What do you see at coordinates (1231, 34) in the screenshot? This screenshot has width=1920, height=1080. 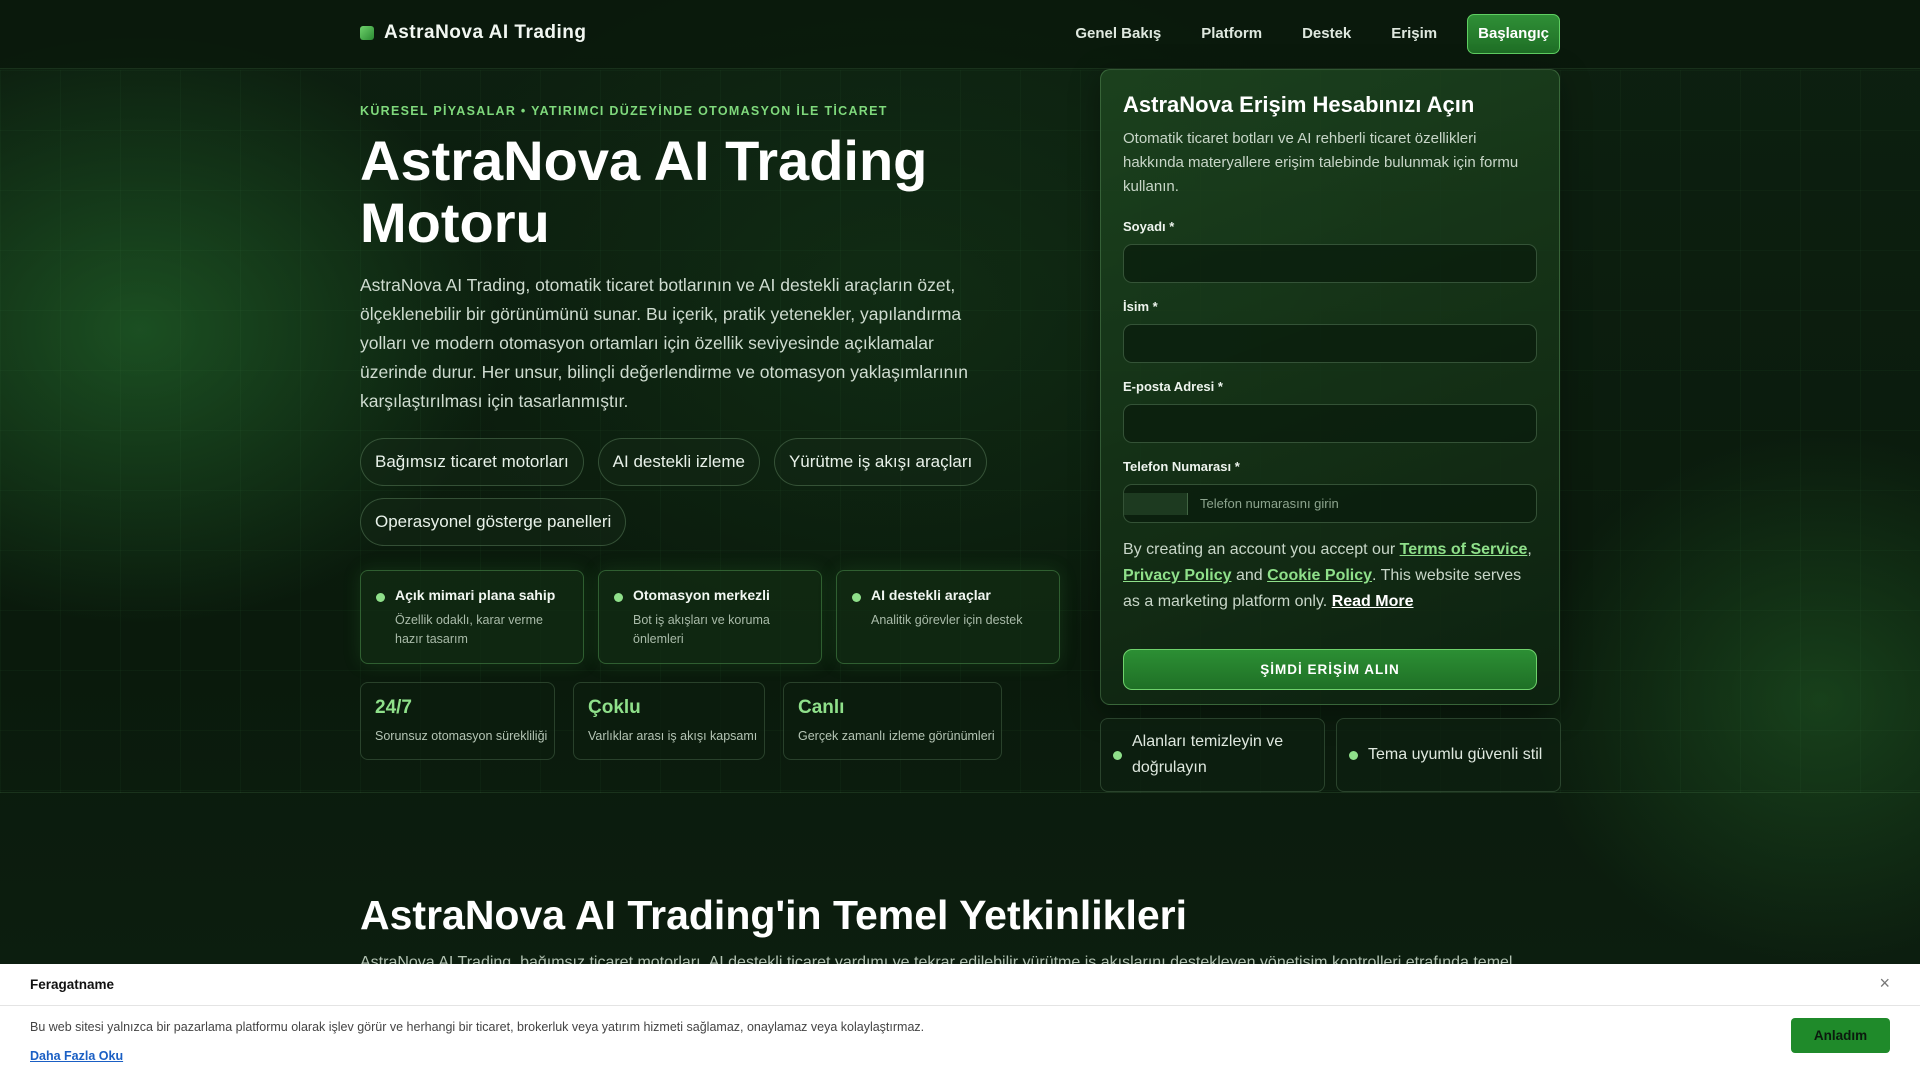 I see `nav-link-platform: Platform` at bounding box center [1231, 34].